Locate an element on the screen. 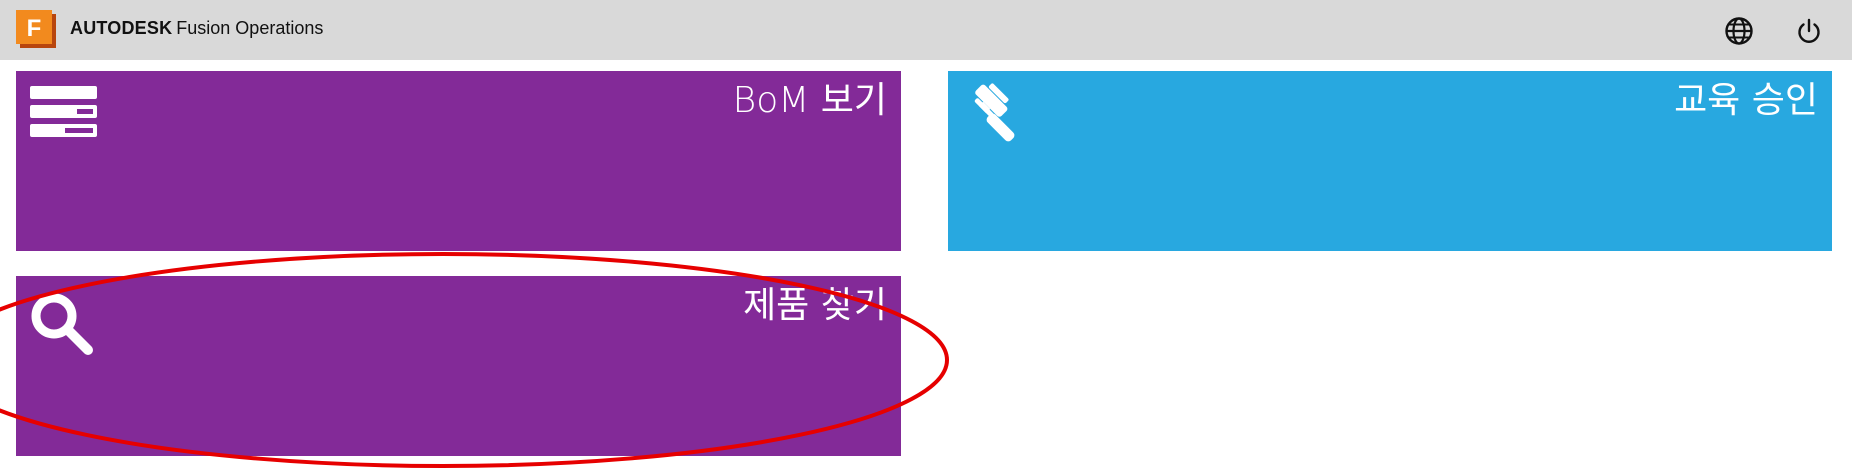 Image resolution: width=1852 pixels, height=472 pixels. tile-find-product-label: 제품 찾기 is located at coordinates (815, 305).